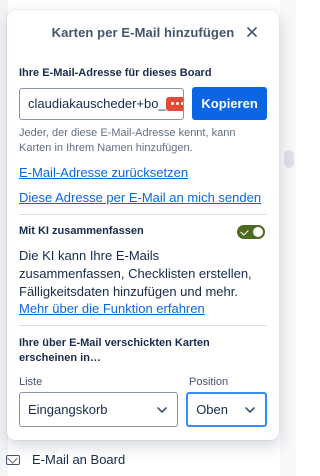 The height and width of the screenshot is (476, 320). Describe the element at coordinates (13, 459) in the screenshot. I see `mail-icon` at that location.